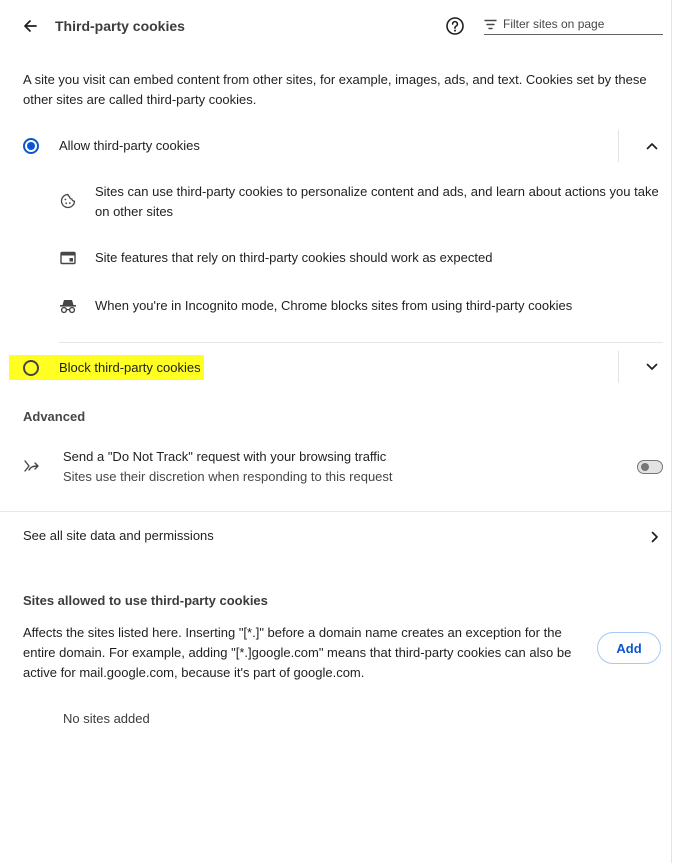 This screenshot has width=673, height=863. What do you see at coordinates (31, 368) in the screenshot?
I see `block-radio` at bounding box center [31, 368].